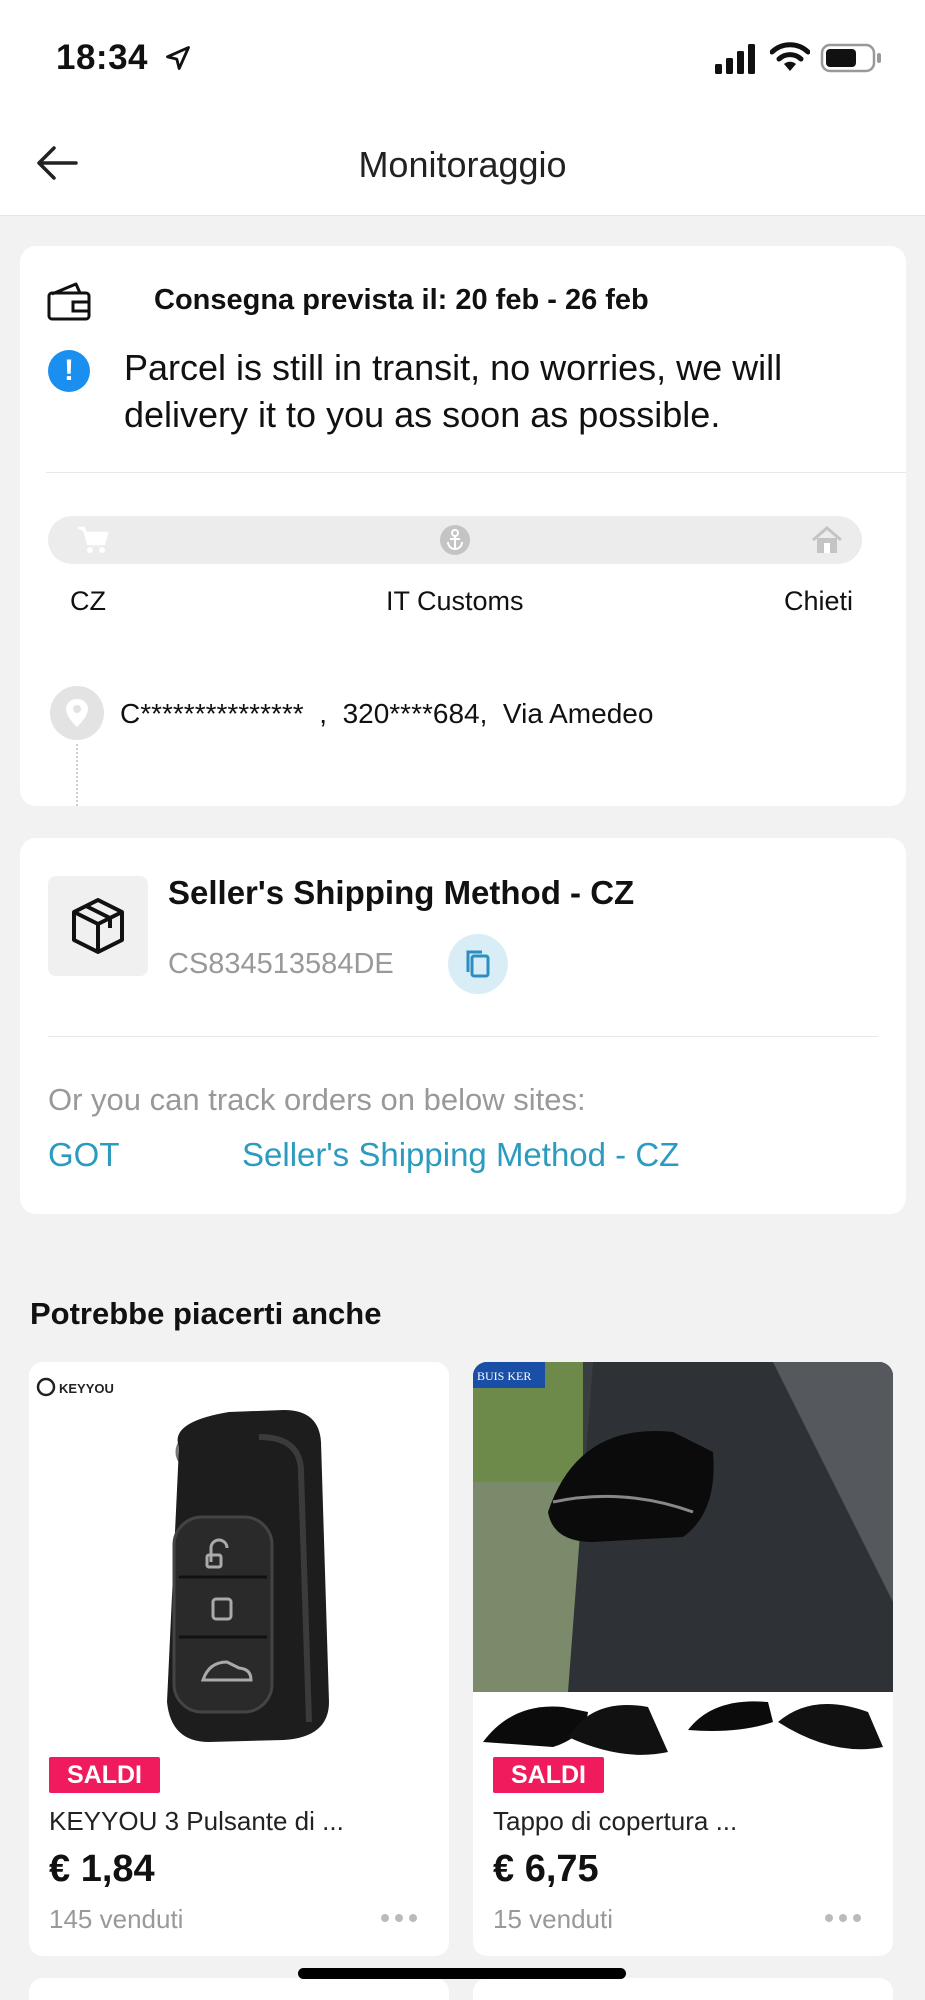 The width and height of the screenshot is (925, 2000). Describe the element at coordinates (827, 539) in the screenshot. I see `home-icon` at that location.